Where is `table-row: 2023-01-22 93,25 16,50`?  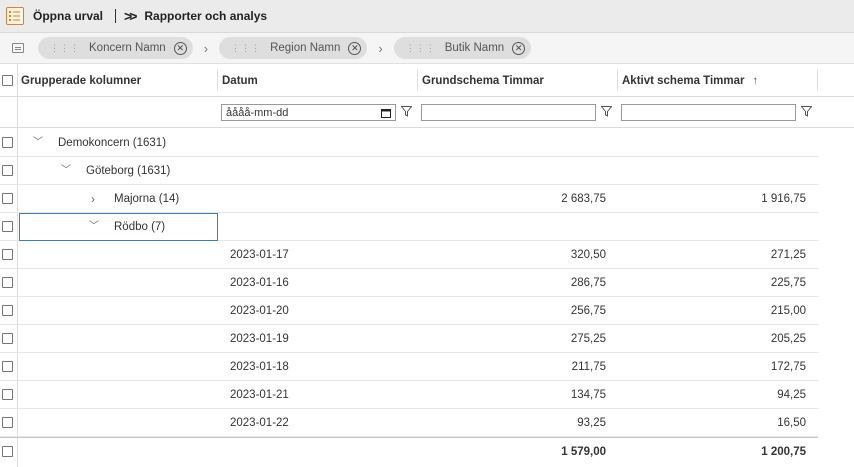
table-row: 2023-01-22 93,25 16,50 is located at coordinates (409, 423).